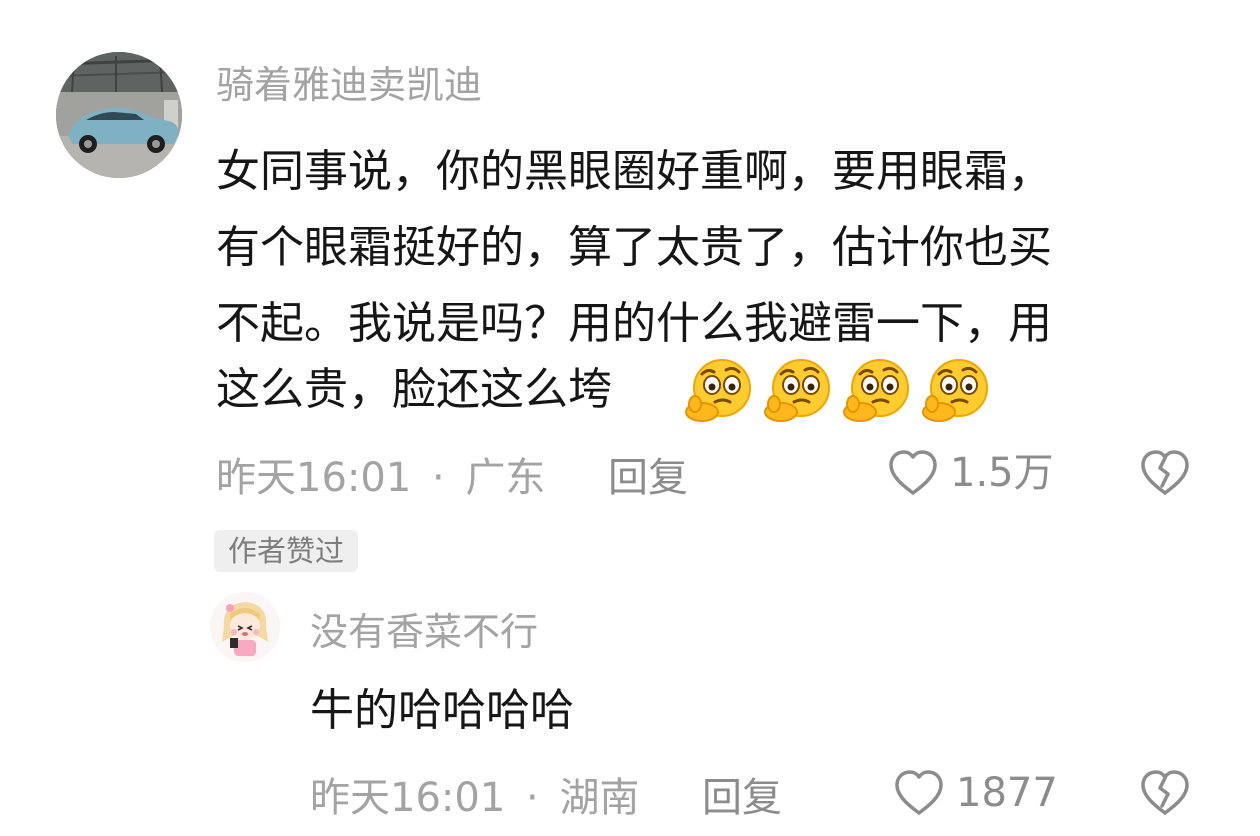  I want to click on like-count: 1.5万, so click(1002, 473).